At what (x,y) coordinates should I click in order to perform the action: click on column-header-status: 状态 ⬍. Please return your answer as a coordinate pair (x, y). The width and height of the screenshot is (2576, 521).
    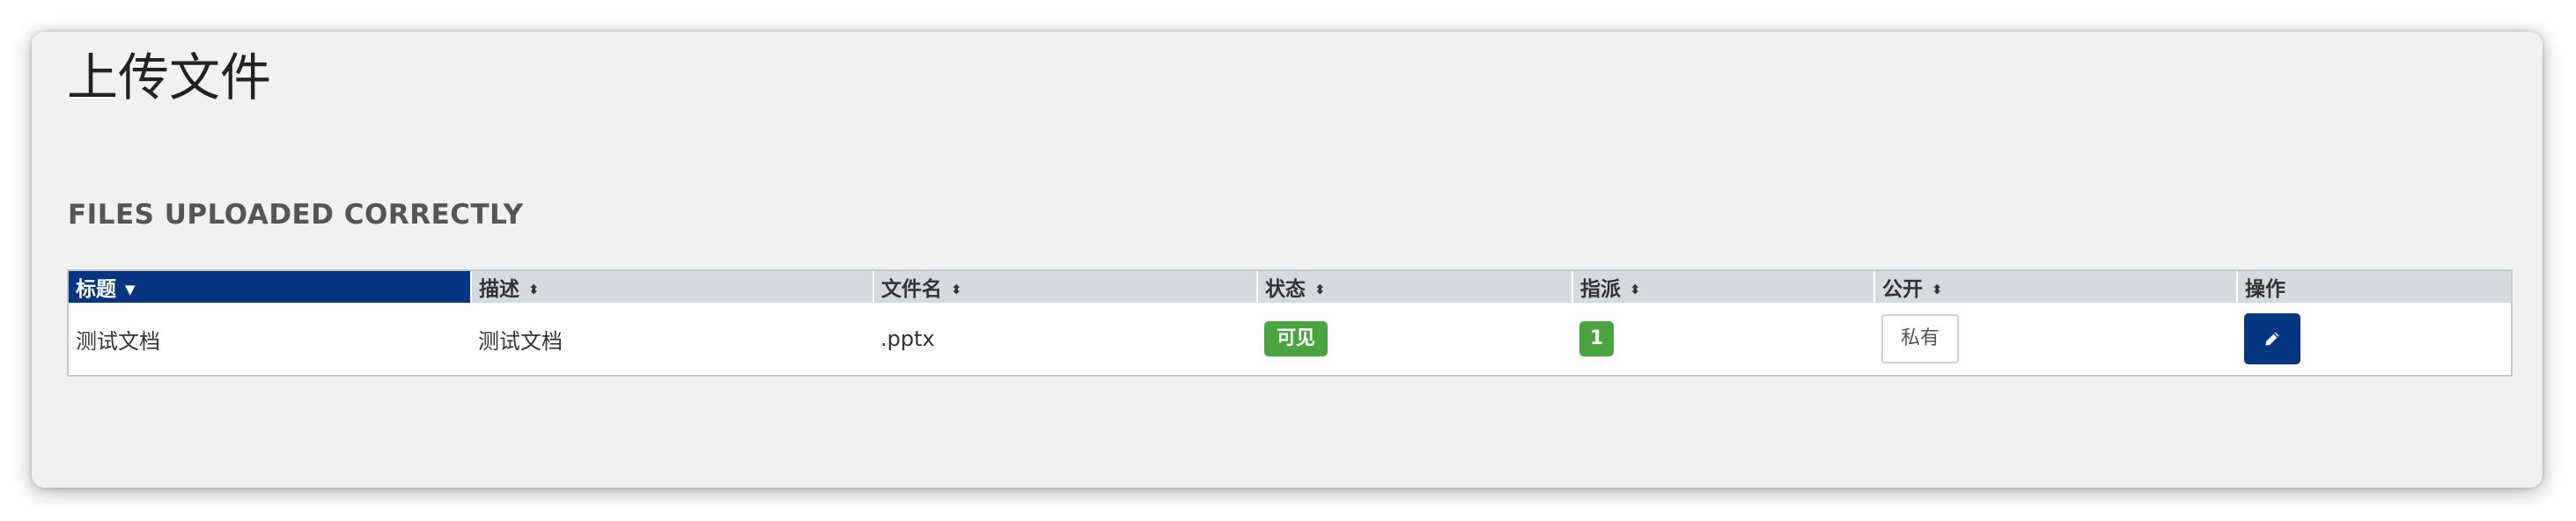
    Looking at the image, I should click on (1415, 287).